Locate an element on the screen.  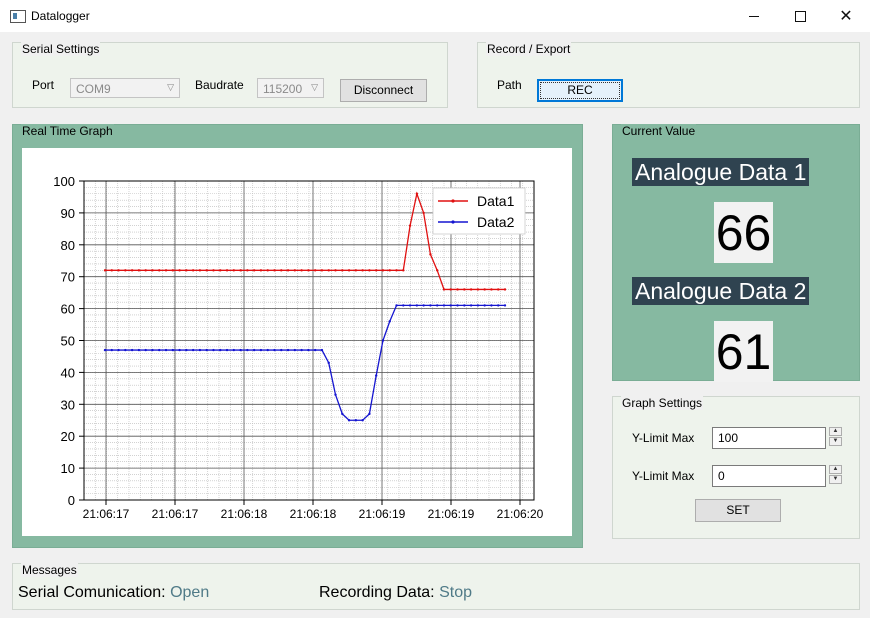
analogue-data-1-label: Analogue Data 1 is located at coordinates (721, 172).